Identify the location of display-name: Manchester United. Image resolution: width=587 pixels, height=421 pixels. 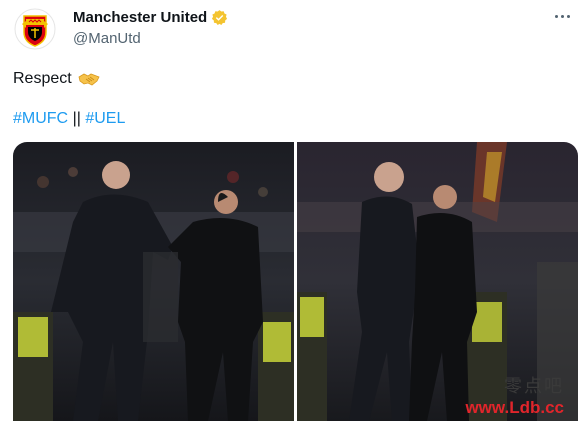
(140, 17).